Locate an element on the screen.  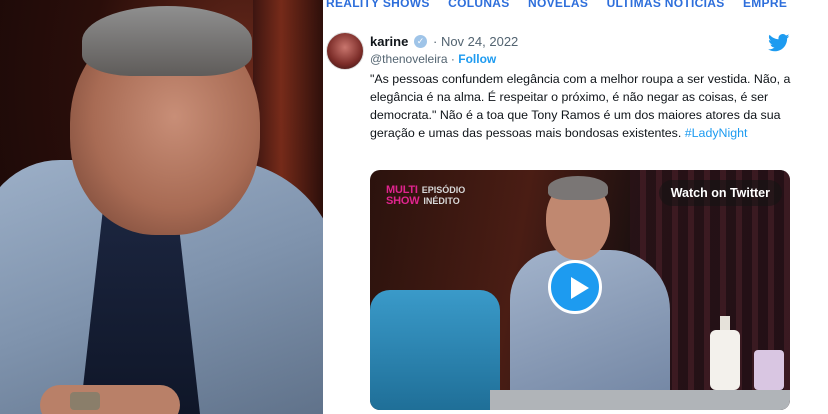
bottle is located at coordinates (725, 360).